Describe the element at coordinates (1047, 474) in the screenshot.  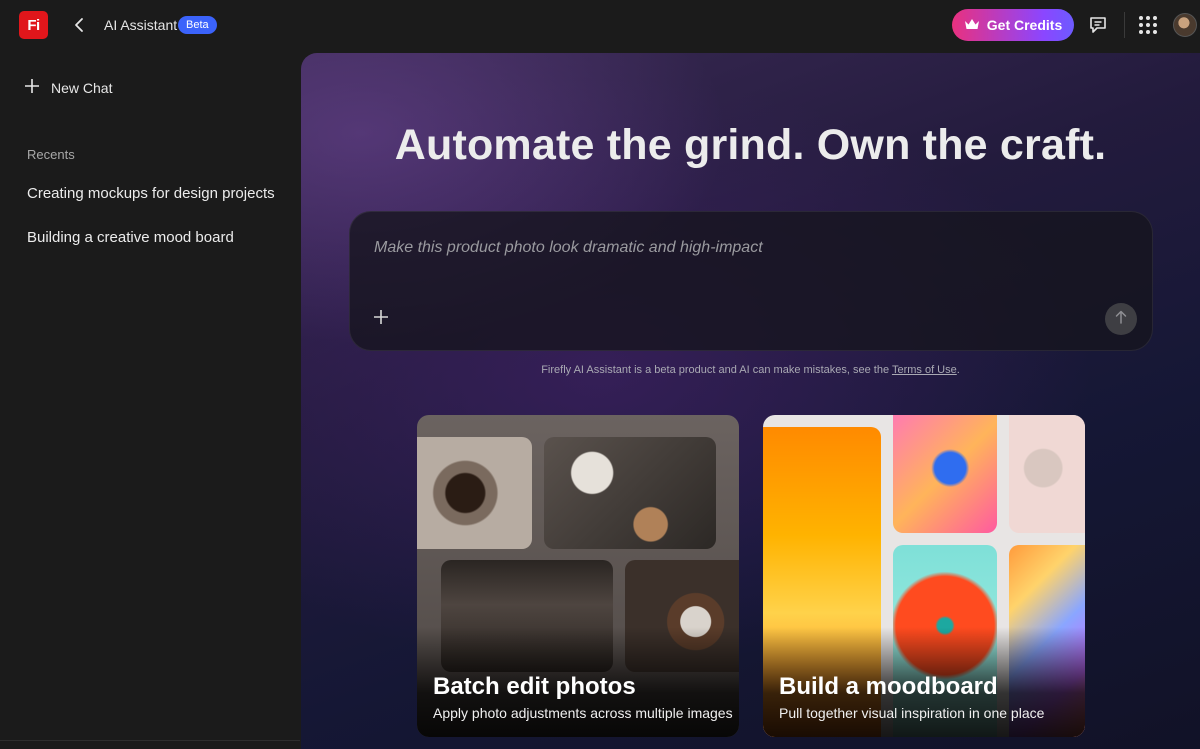
I see `crystal-skull-image` at that location.